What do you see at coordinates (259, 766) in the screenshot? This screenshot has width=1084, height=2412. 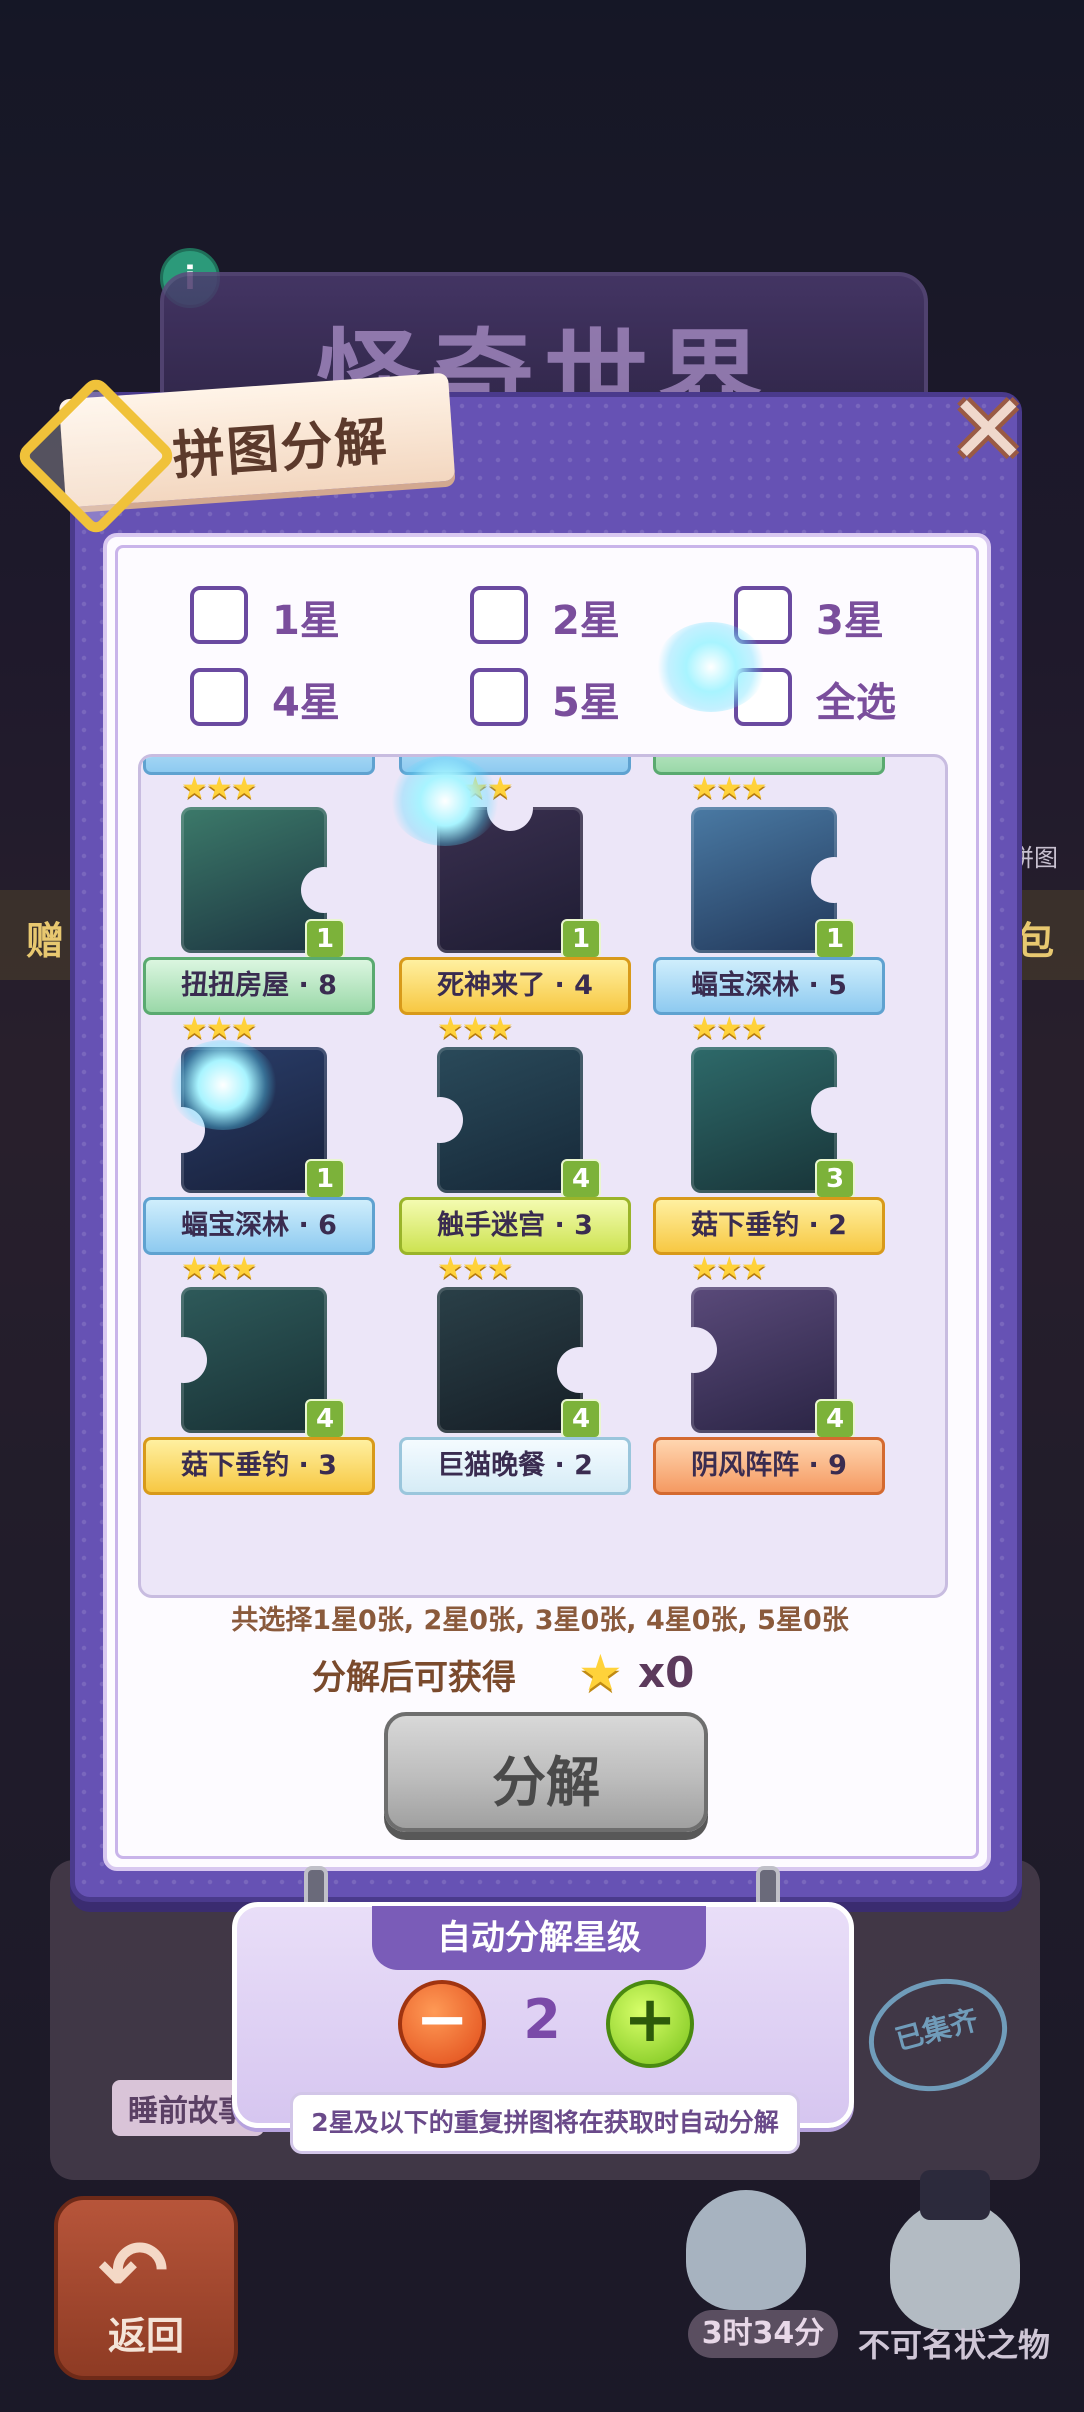 I see `piece-name-ribbon: 睡前故事 · 6` at bounding box center [259, 766].